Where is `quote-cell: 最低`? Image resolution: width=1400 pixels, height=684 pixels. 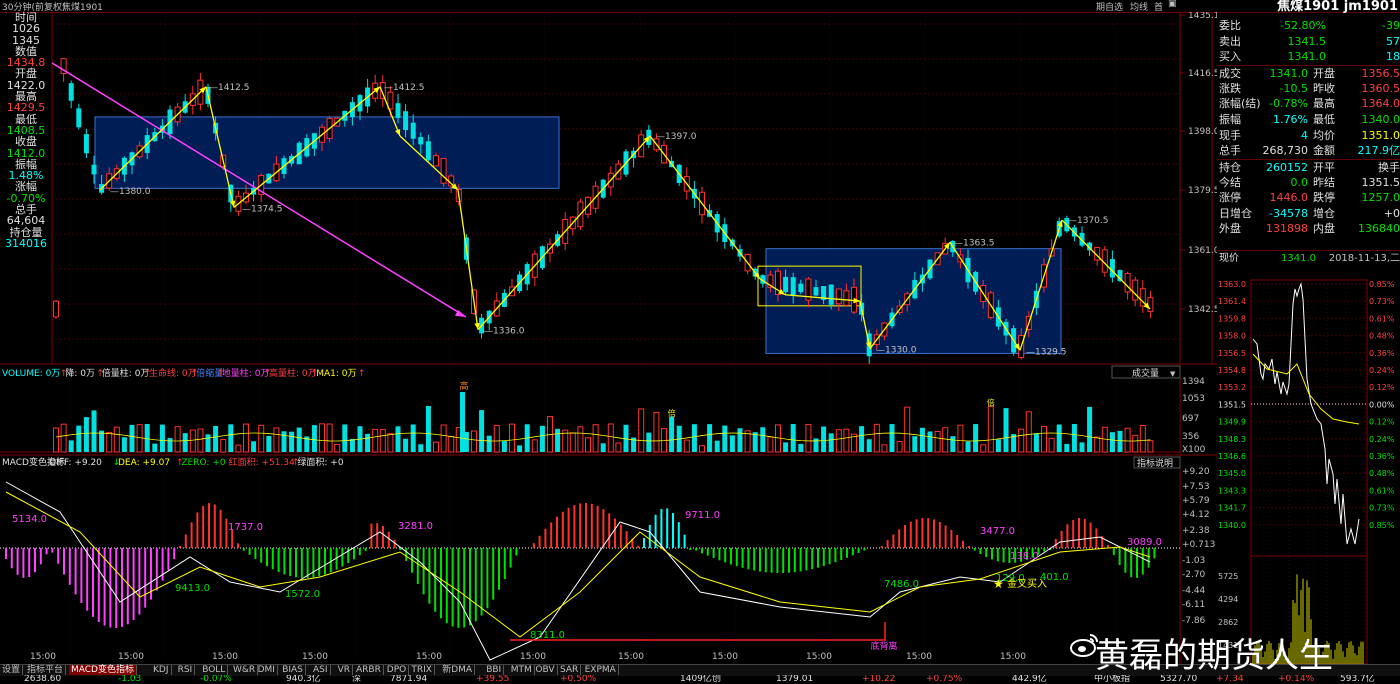 quote-cell: 最低 is located at coordinates (1324, 119).